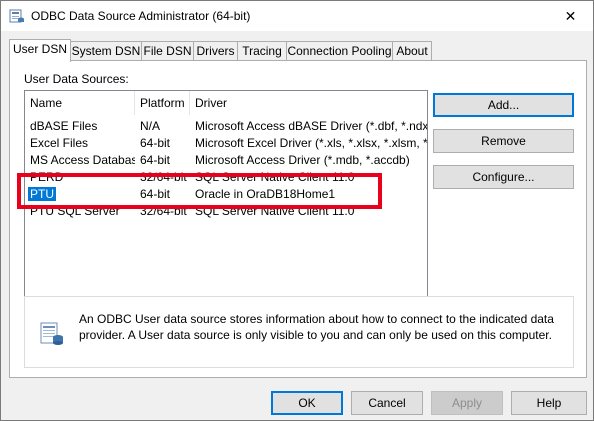 This screenshot has width=594, height=421. I want to click on tab-drivers: Drivers, so click(215, 51).